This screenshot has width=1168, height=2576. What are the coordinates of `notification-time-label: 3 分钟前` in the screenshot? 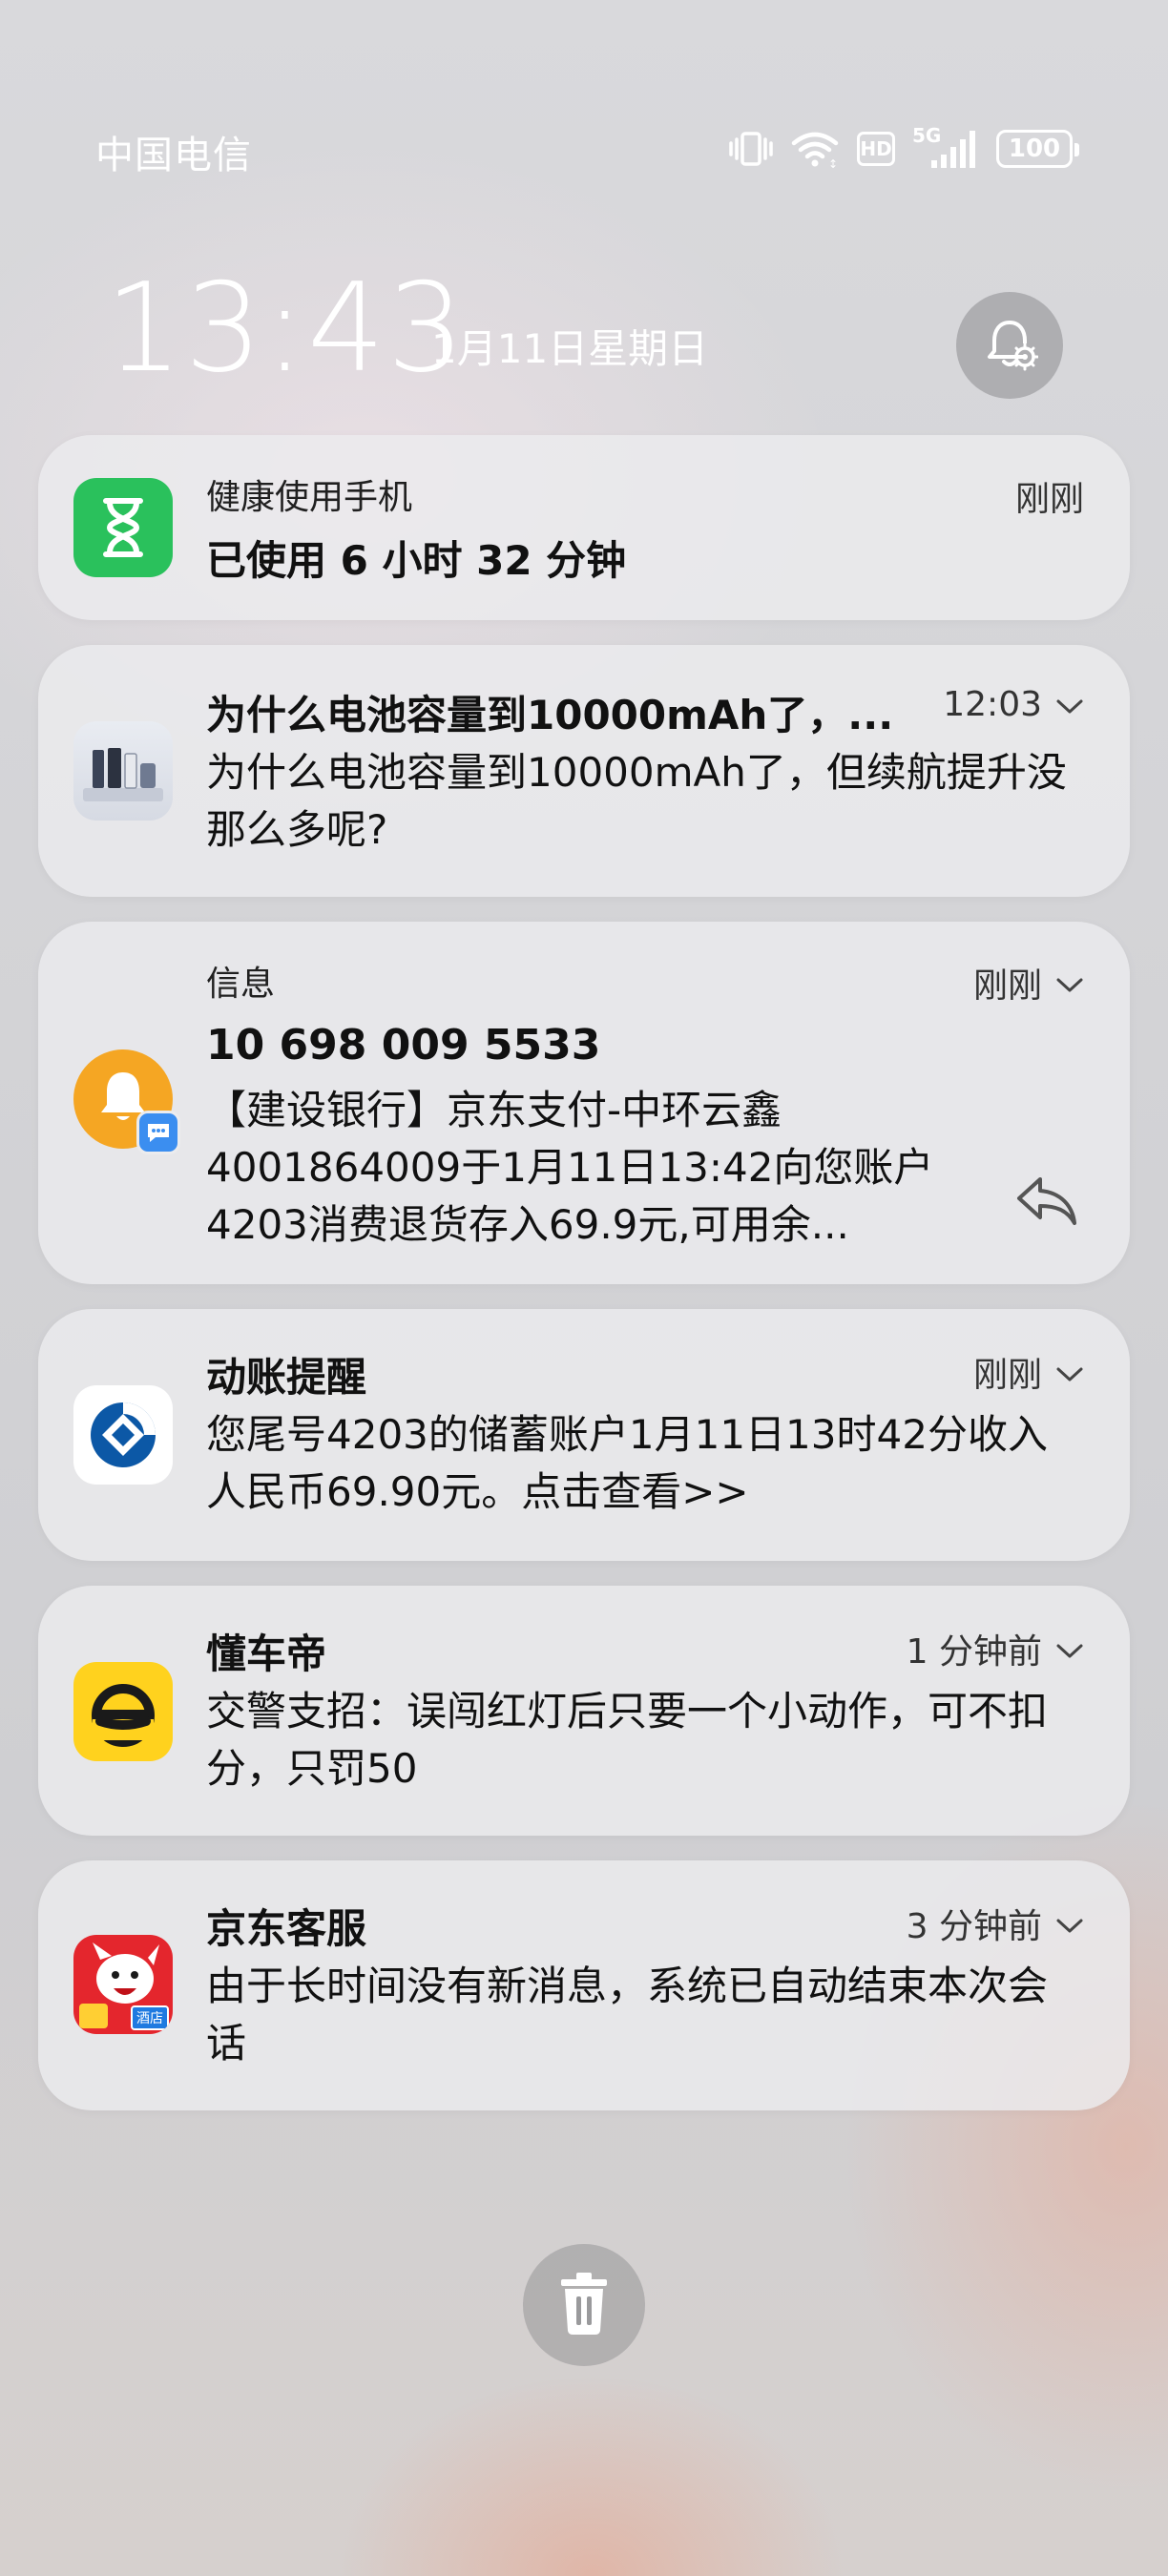 It's located at (974, 1926).